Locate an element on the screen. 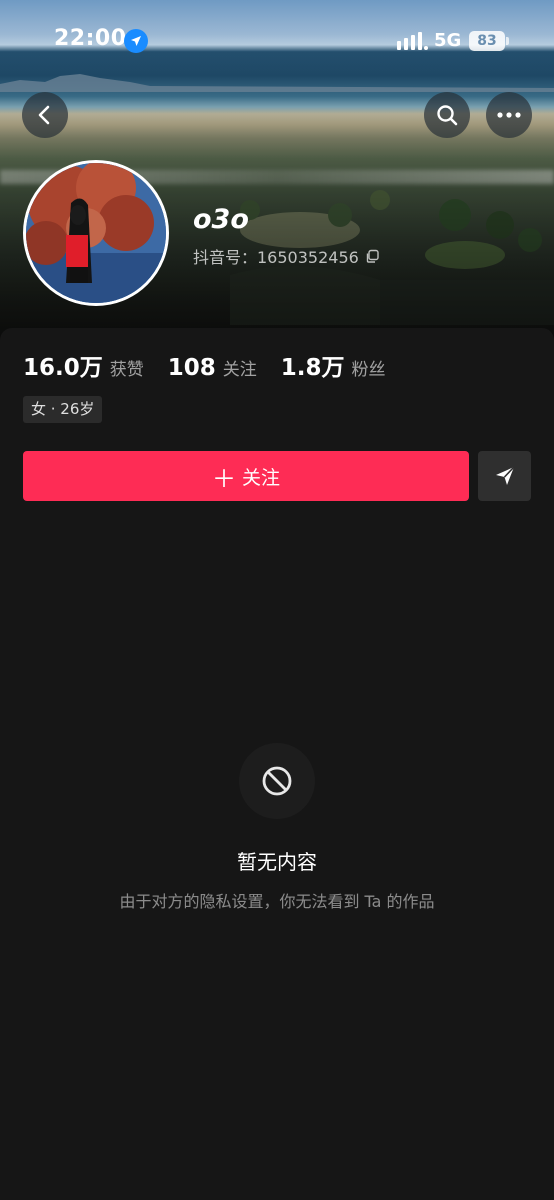 The height and width of the screenshot is (1200, 554). follow-button: ＋ 关注 is located at coordinates (246, 476).